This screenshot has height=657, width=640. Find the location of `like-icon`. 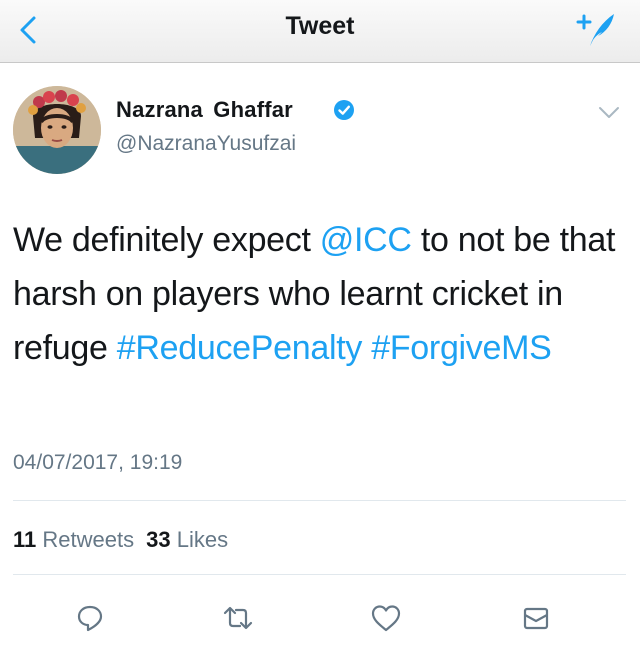

like-icon is located at coordinates (386, 618).